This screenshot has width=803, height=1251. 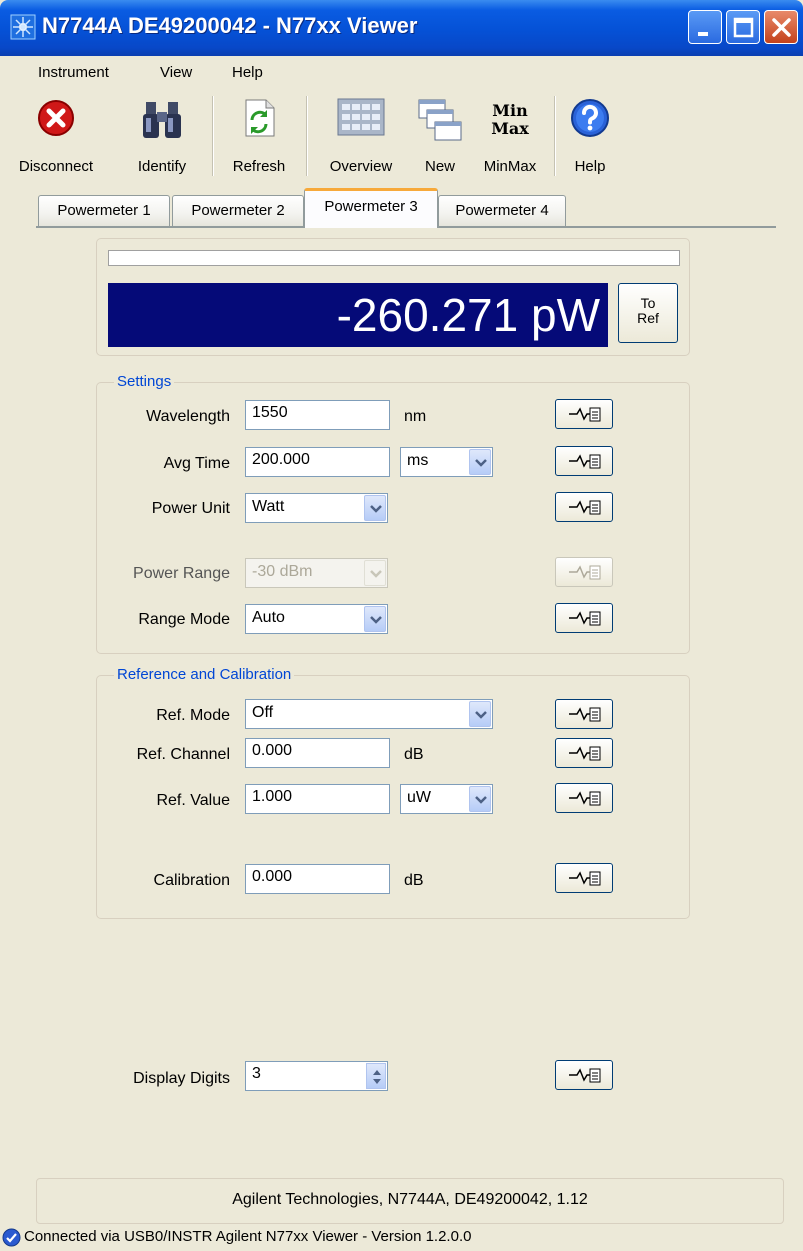 I want to click on refresh-icon, so click(x=259, y=120).